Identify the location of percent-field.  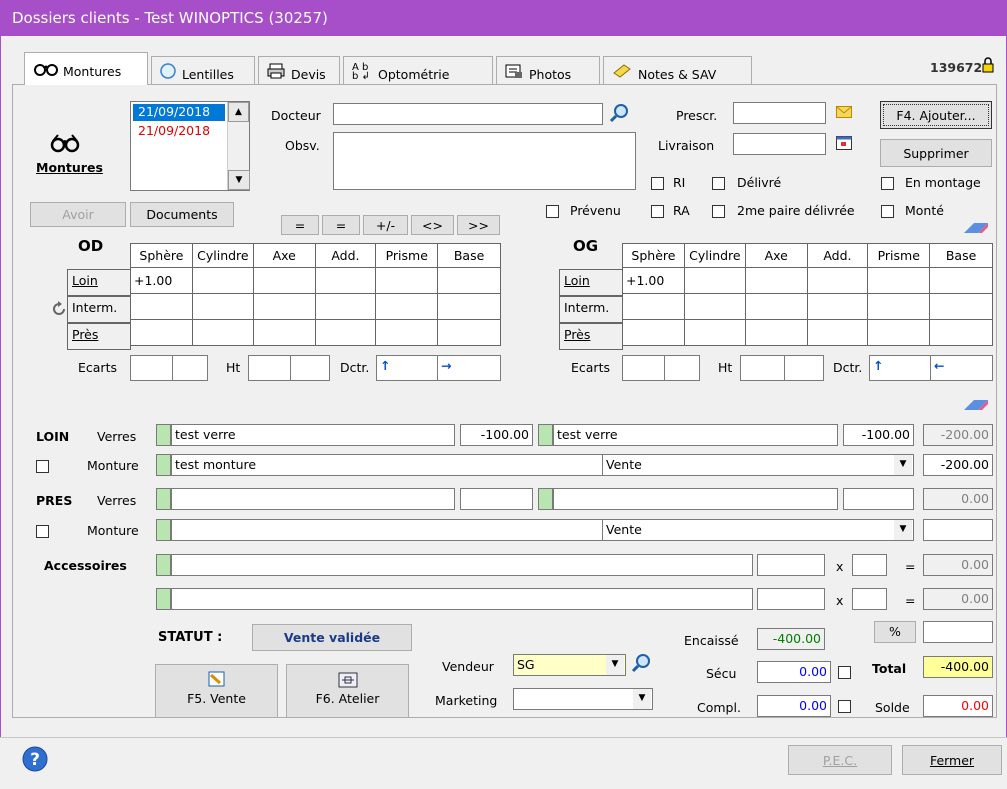
(958, 632).